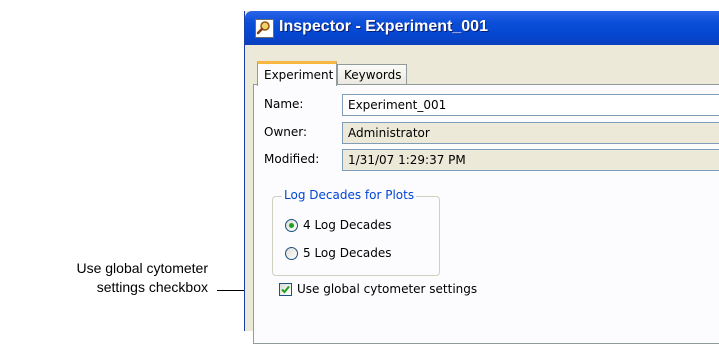 The width and height of the screenshot is (719, 344). What do you see at coordinates (383, 26) in the screenshot?
I see `window-title: Inspector - Experiment_001` at bounding box center [383, 26].